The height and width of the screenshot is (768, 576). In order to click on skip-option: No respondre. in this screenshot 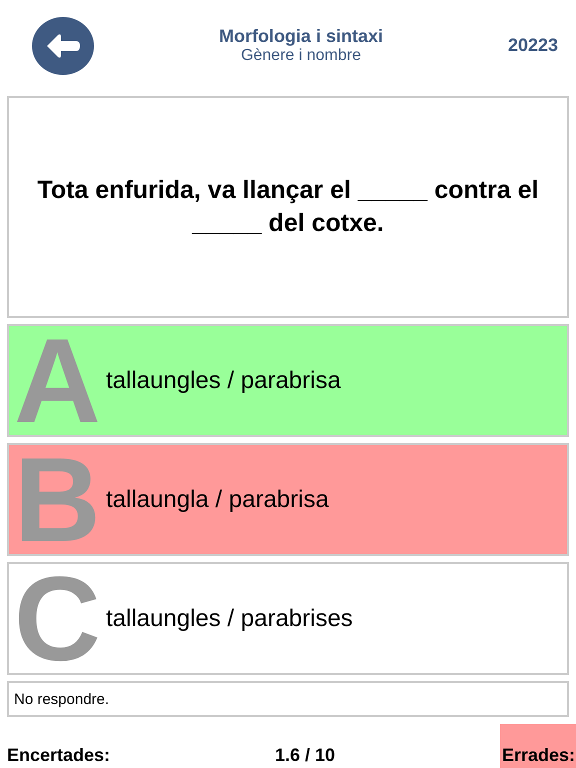, I will do `click(288, 699)`.